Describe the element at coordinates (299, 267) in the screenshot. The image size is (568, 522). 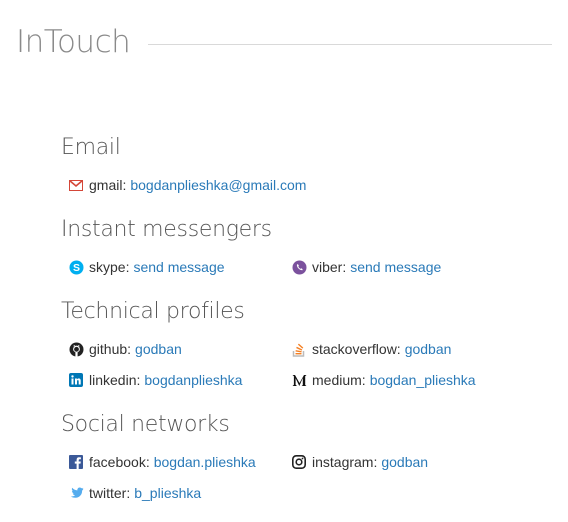
I see `viber-icon` at that location.